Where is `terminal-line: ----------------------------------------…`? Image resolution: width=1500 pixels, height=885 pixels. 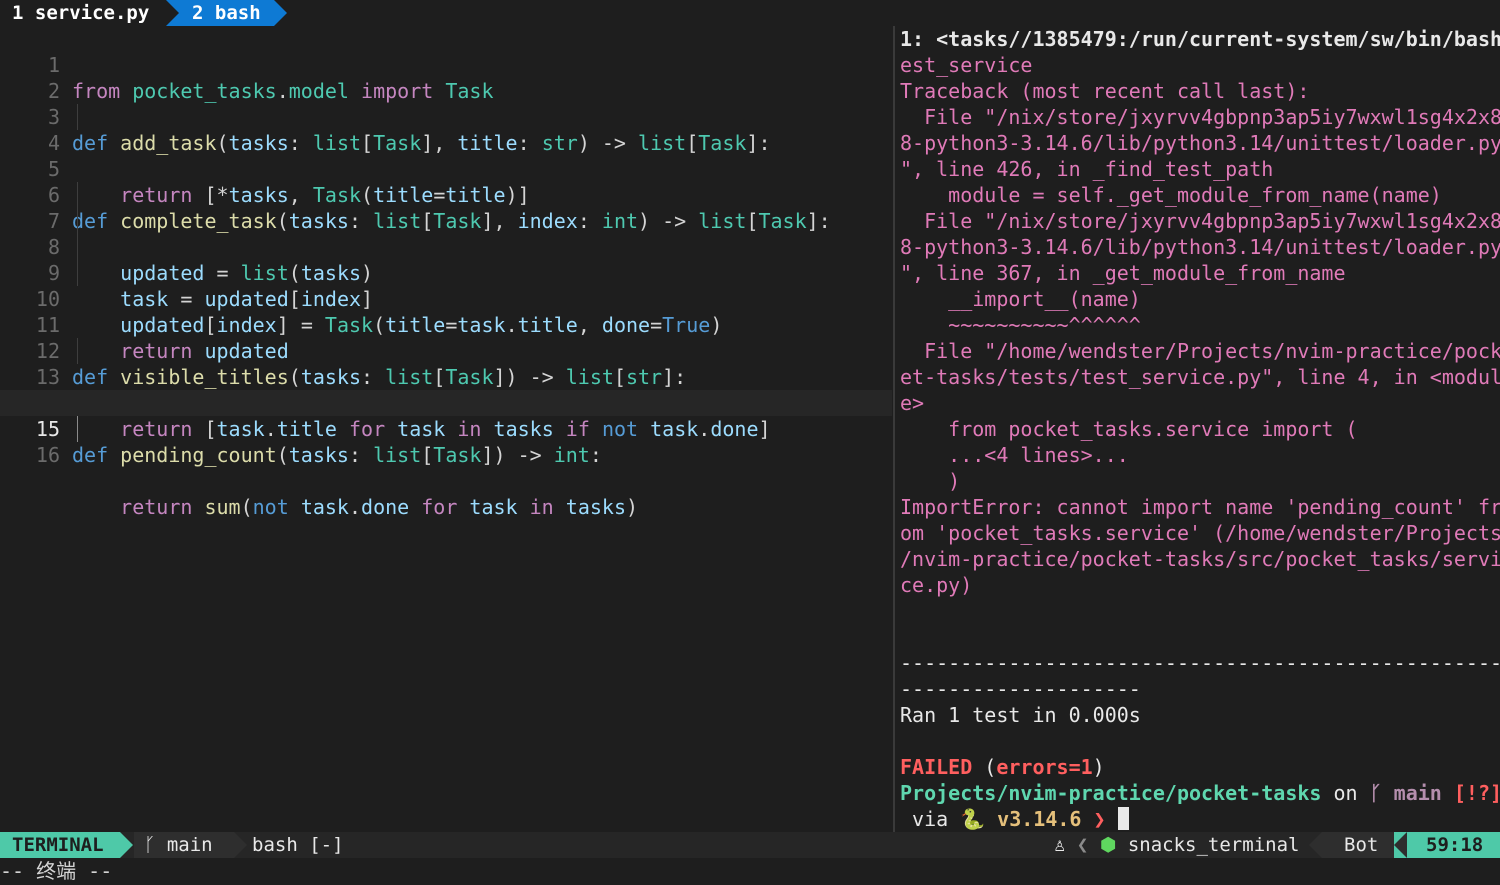
terminal-line: ----------------------------------------… is located at coordinates (1200, 663).